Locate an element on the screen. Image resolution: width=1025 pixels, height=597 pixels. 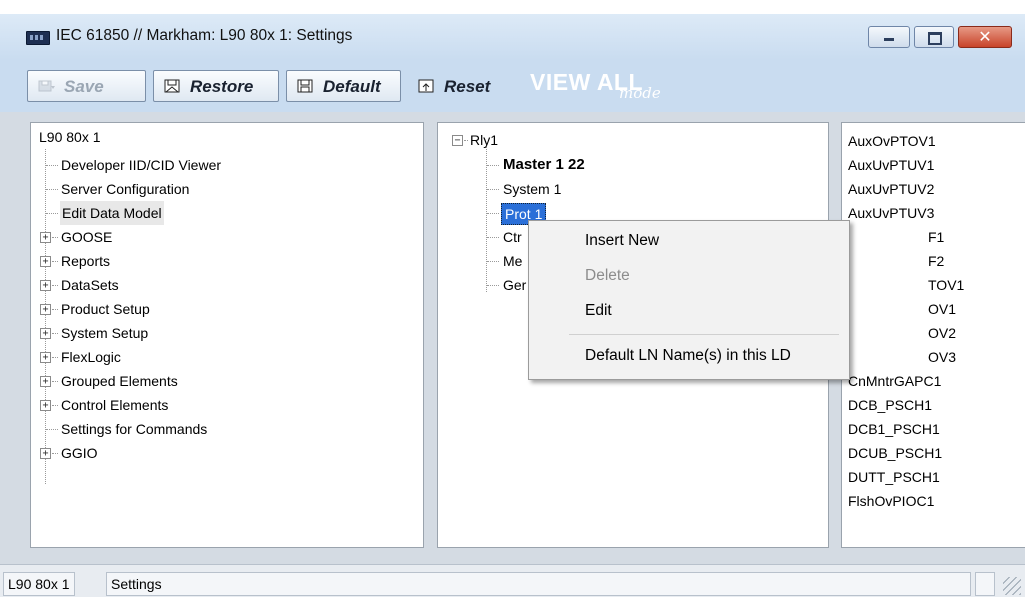
list-item: F2 is located at coordinates (936, 261).